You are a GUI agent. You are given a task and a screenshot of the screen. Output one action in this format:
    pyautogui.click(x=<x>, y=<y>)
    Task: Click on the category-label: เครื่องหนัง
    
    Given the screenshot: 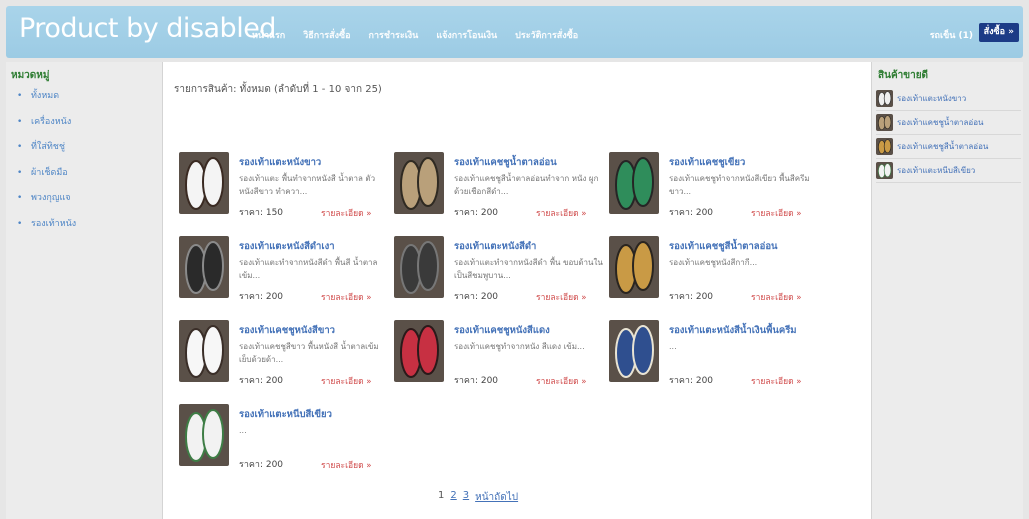 What is the action you would take?
    pyautogui.click(x=51, y=121)
    